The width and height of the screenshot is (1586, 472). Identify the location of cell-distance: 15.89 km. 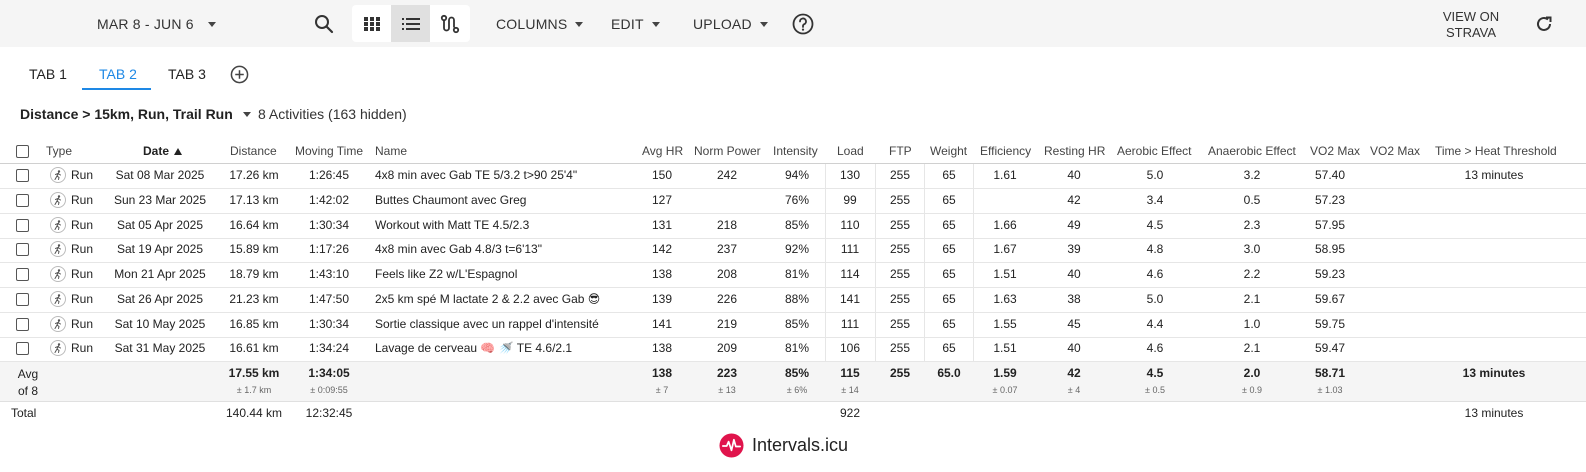
(254, 249).